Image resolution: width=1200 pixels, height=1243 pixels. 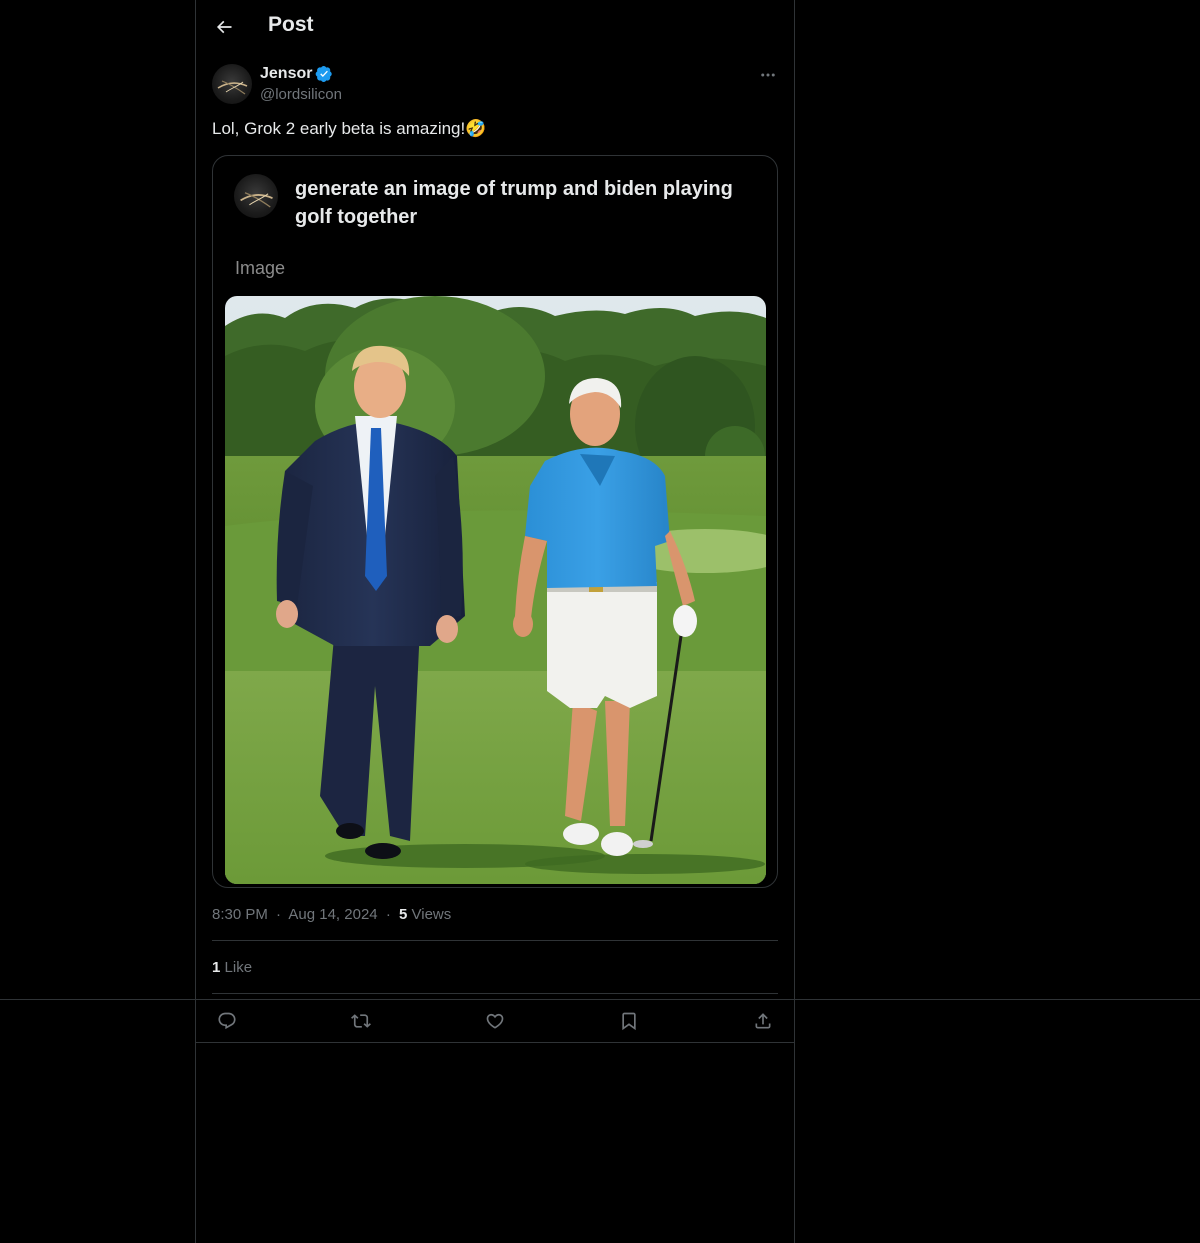 What do you see at coordinates (495, 1042) in the screenshot?
I see `action-bar-divider` at bounding box center [495, 1042].